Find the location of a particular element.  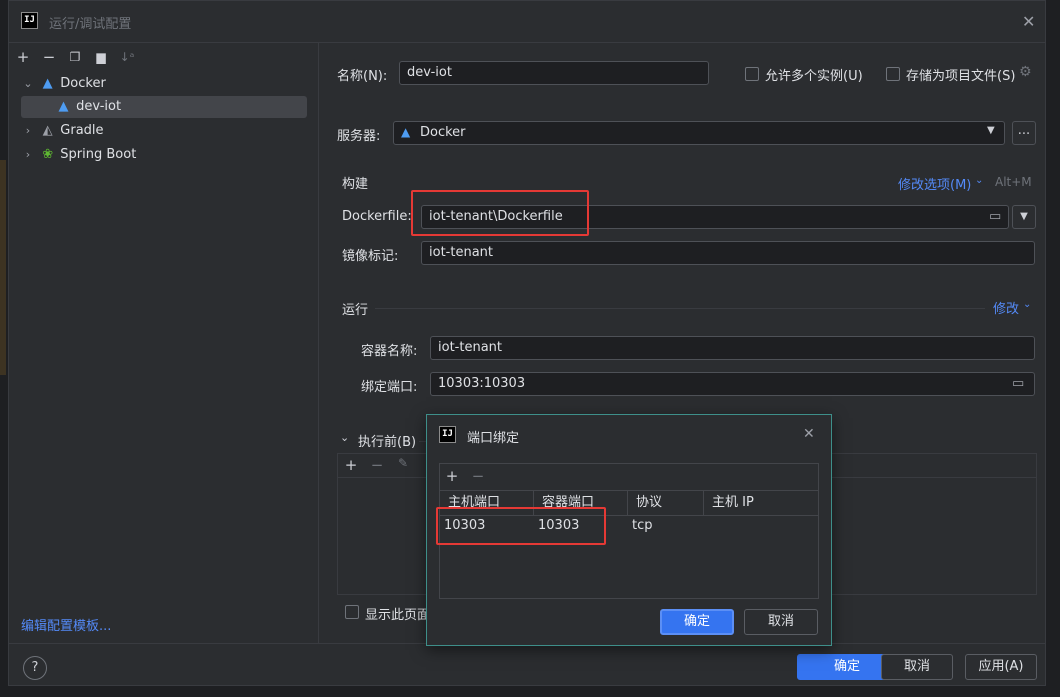

copy-icon: ❐ is located at coordinates (75, 57).